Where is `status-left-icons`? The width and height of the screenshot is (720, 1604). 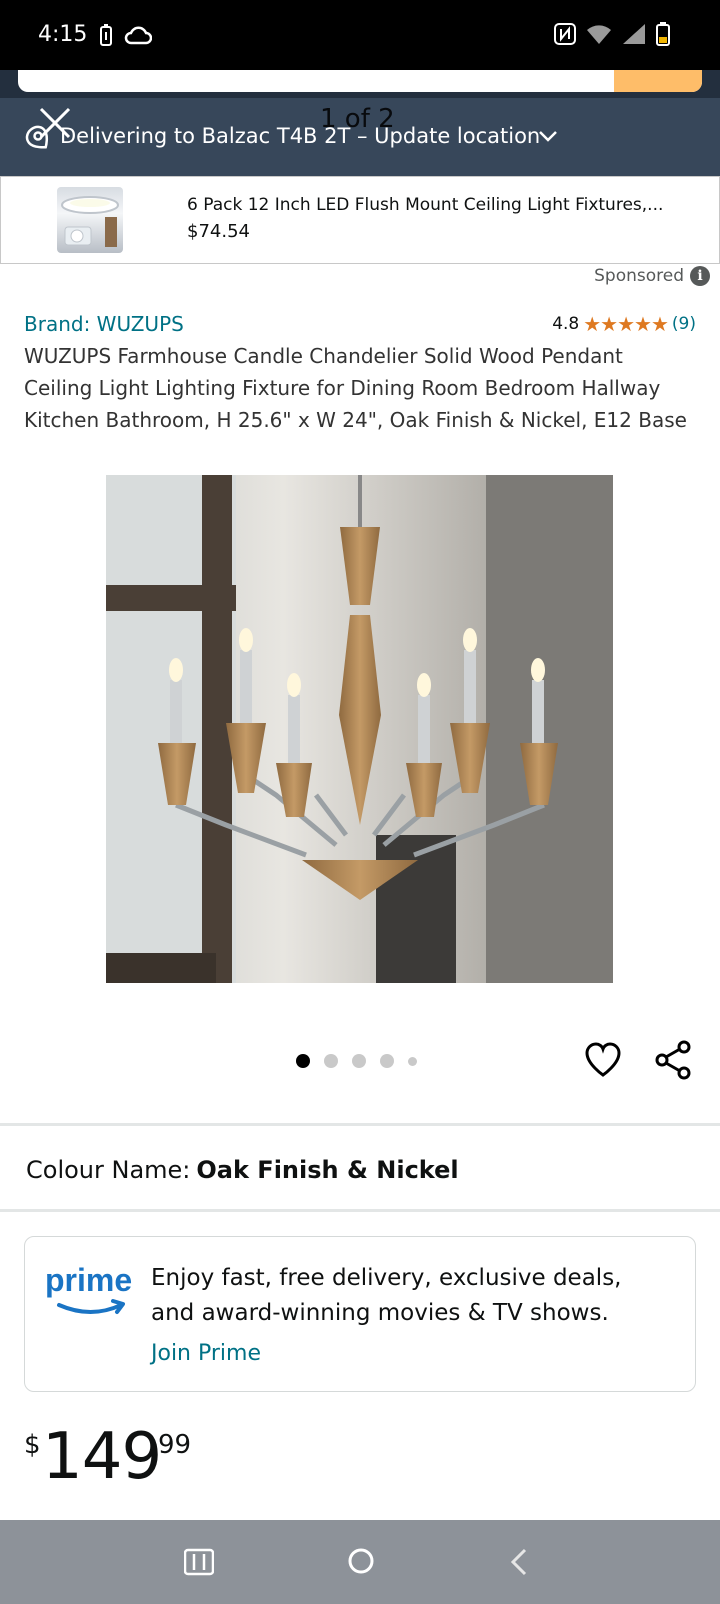 status-left-icons is located at coordinates (126, 35).